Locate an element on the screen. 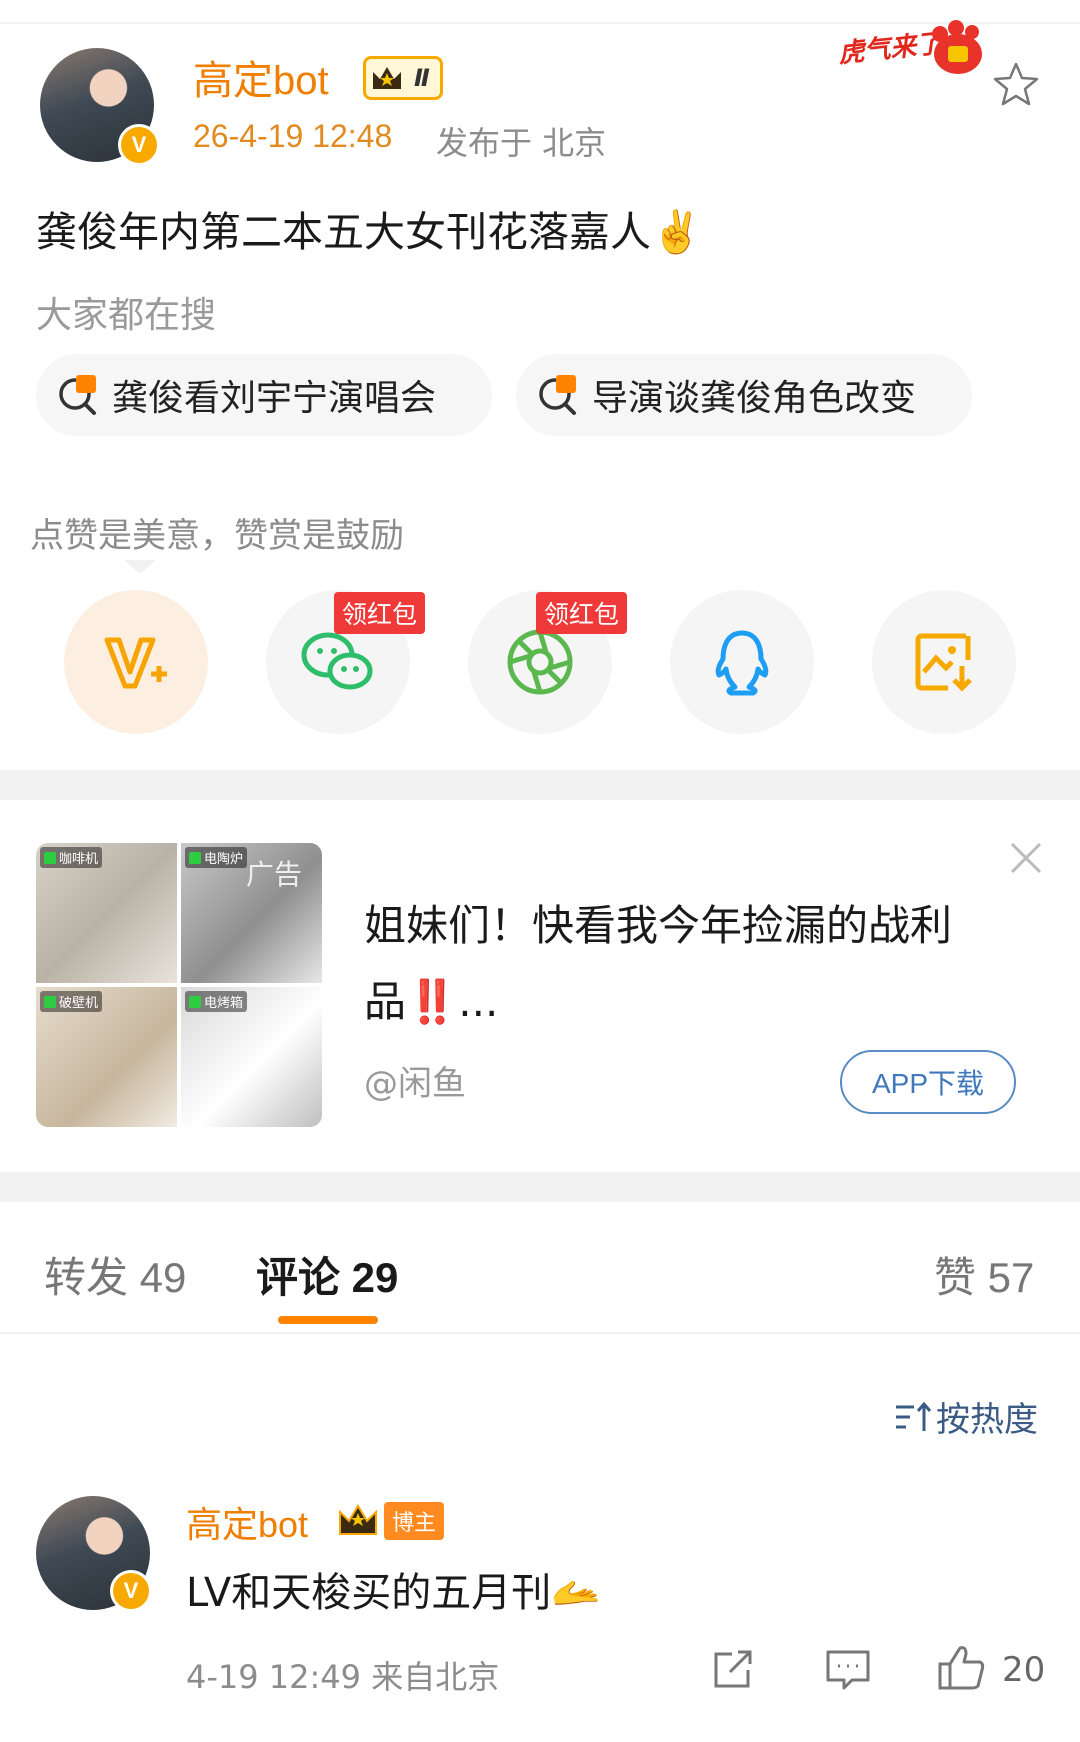 Image resolution: width=1080 pixels, height=1742 pixels. tab-like: 赞 57 is located at coordinates (984, 1274).